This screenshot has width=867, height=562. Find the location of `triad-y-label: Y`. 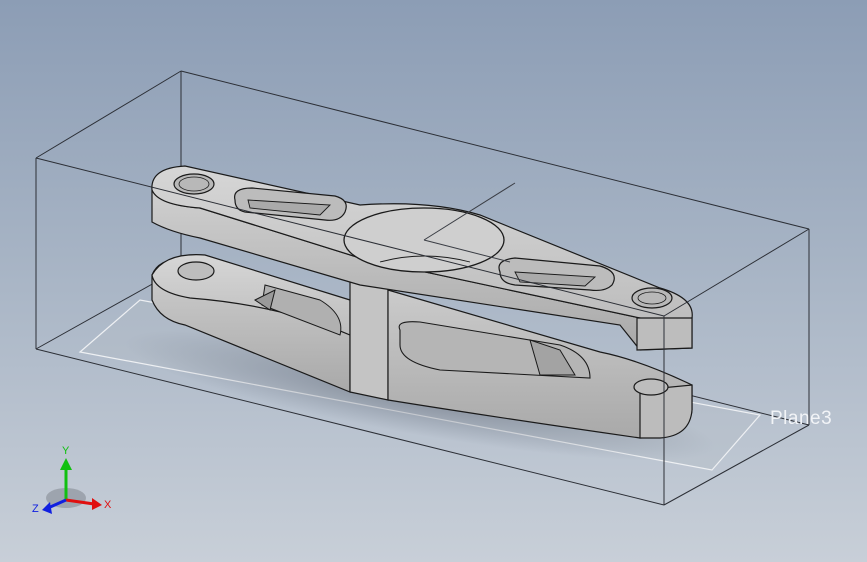

triad-y-label: Y is located at coordinates (66, 451).